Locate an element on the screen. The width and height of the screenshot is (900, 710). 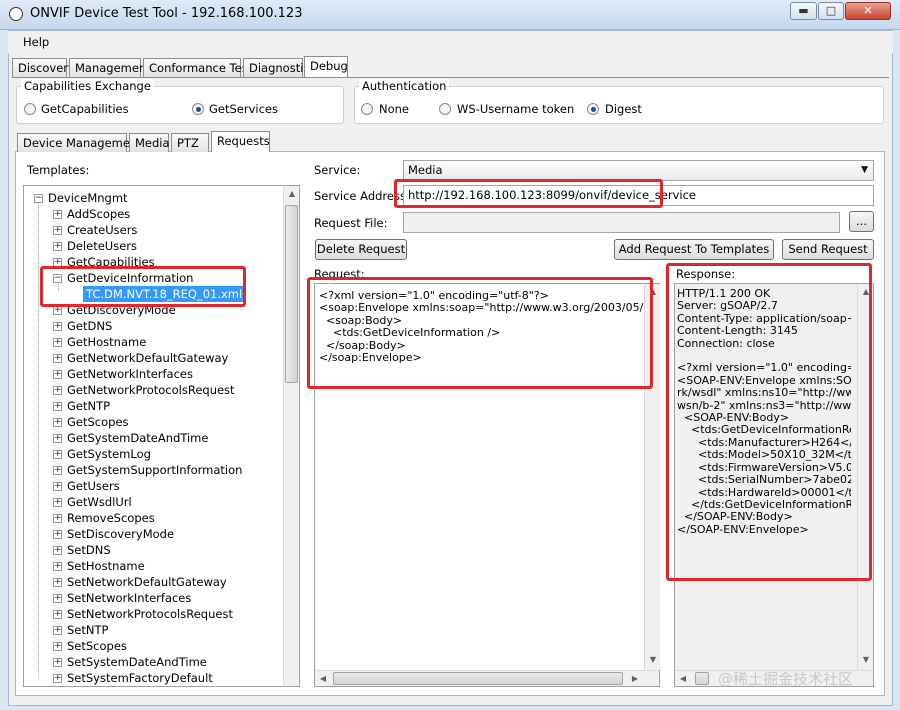
request-file-input is located at coordinates (621, 222).